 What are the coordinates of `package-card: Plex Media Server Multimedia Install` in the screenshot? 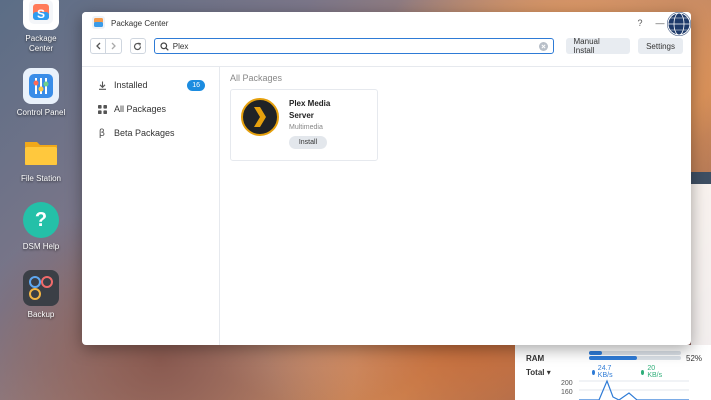 It's located at (304, 125).